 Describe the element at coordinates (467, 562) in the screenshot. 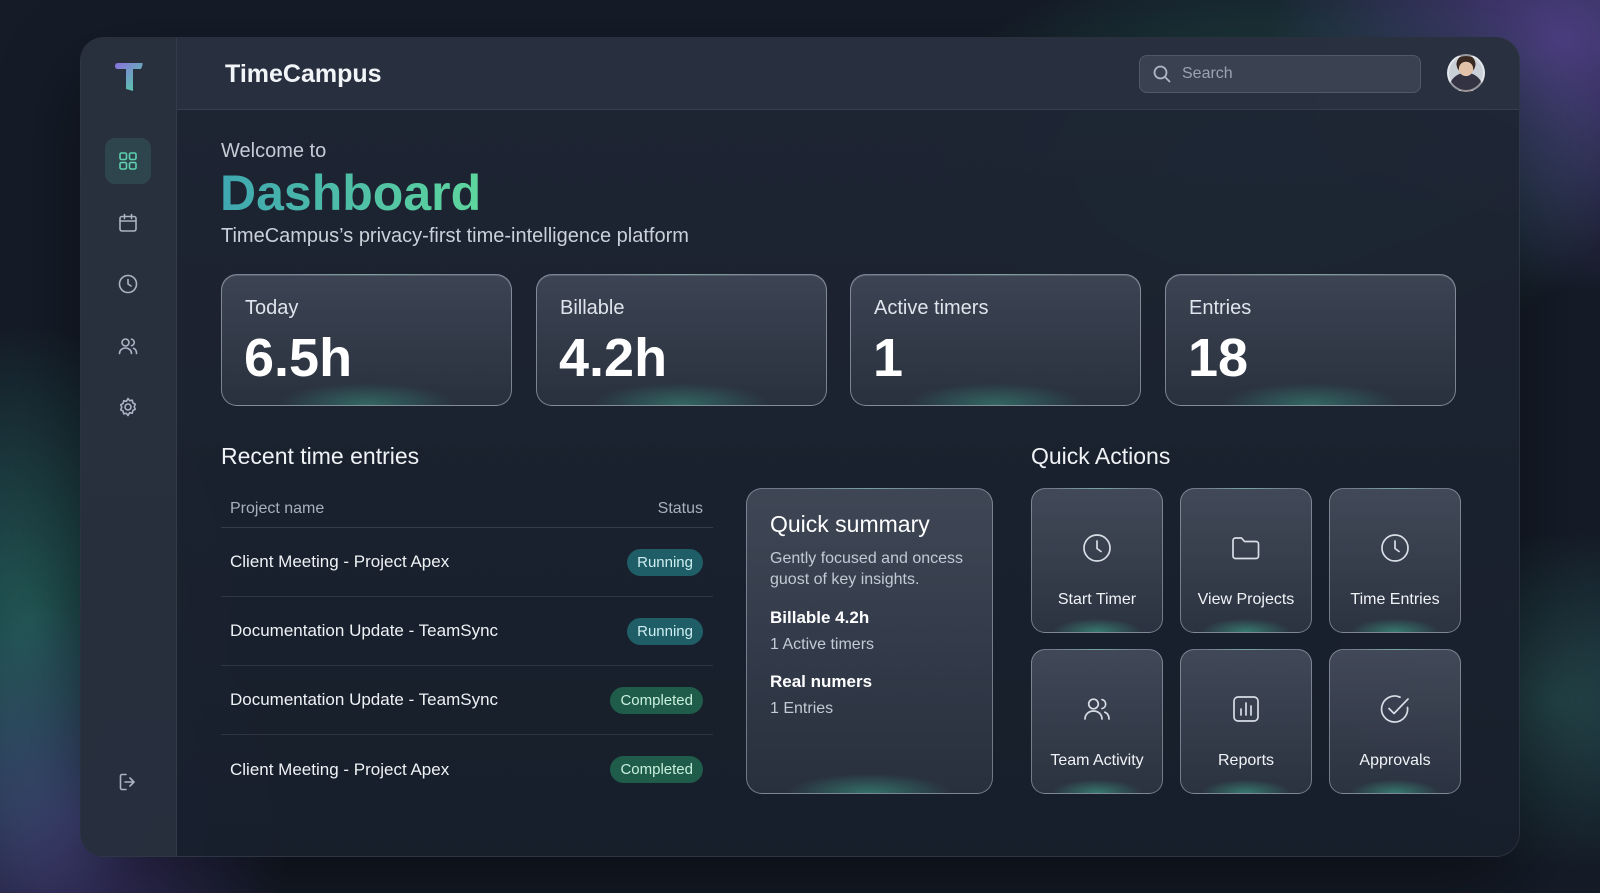

I see `table-row: Client Meeting - Project Apex Running` at that location.